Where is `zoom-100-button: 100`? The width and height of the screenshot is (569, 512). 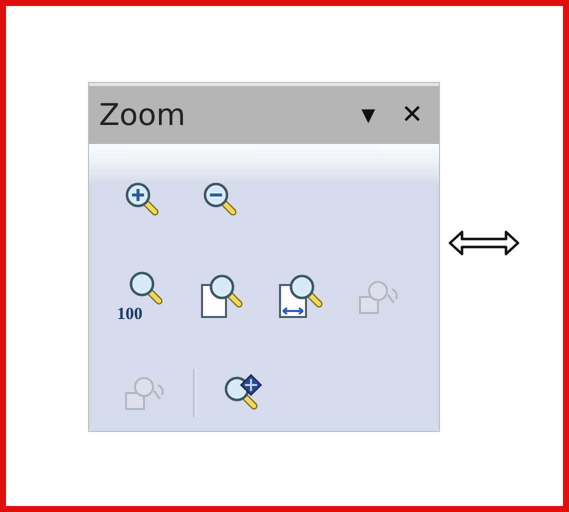
zoom-100-button: 100 is located at coordinates (144, 297).